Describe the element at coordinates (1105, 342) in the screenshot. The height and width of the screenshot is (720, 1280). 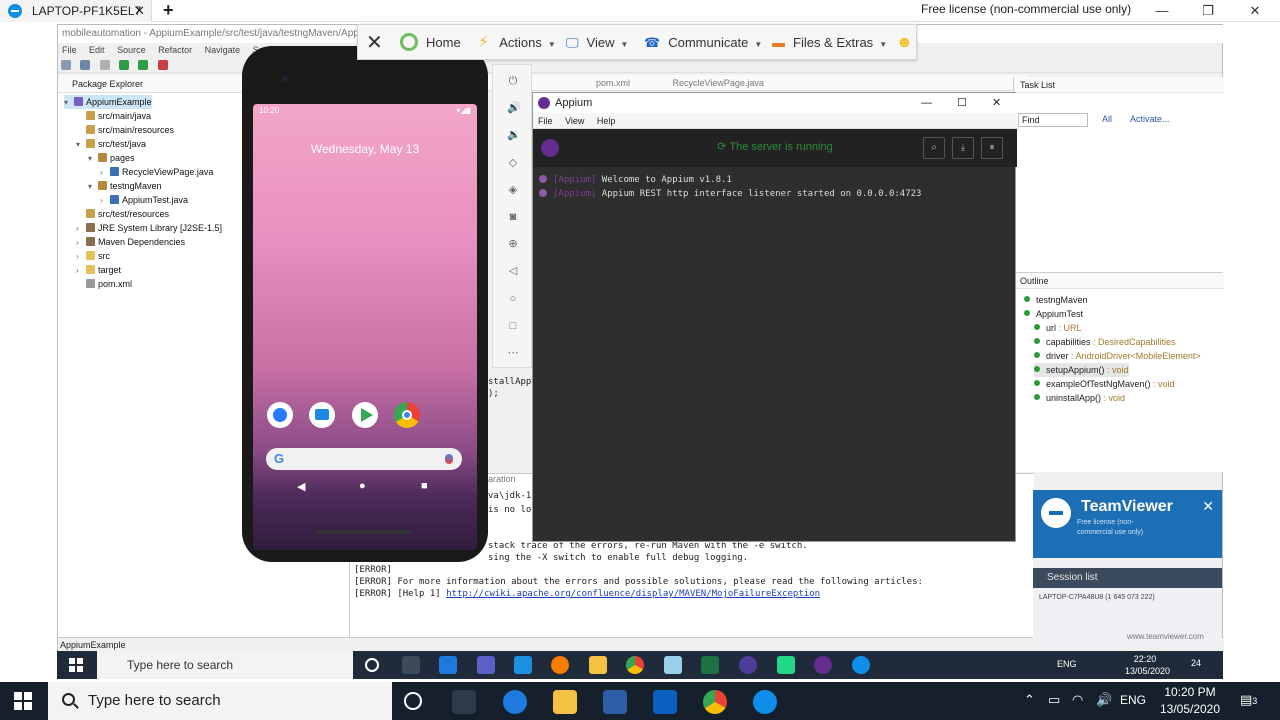
I see `outline-item: capabilities : DesiredCapabilities` at that location.